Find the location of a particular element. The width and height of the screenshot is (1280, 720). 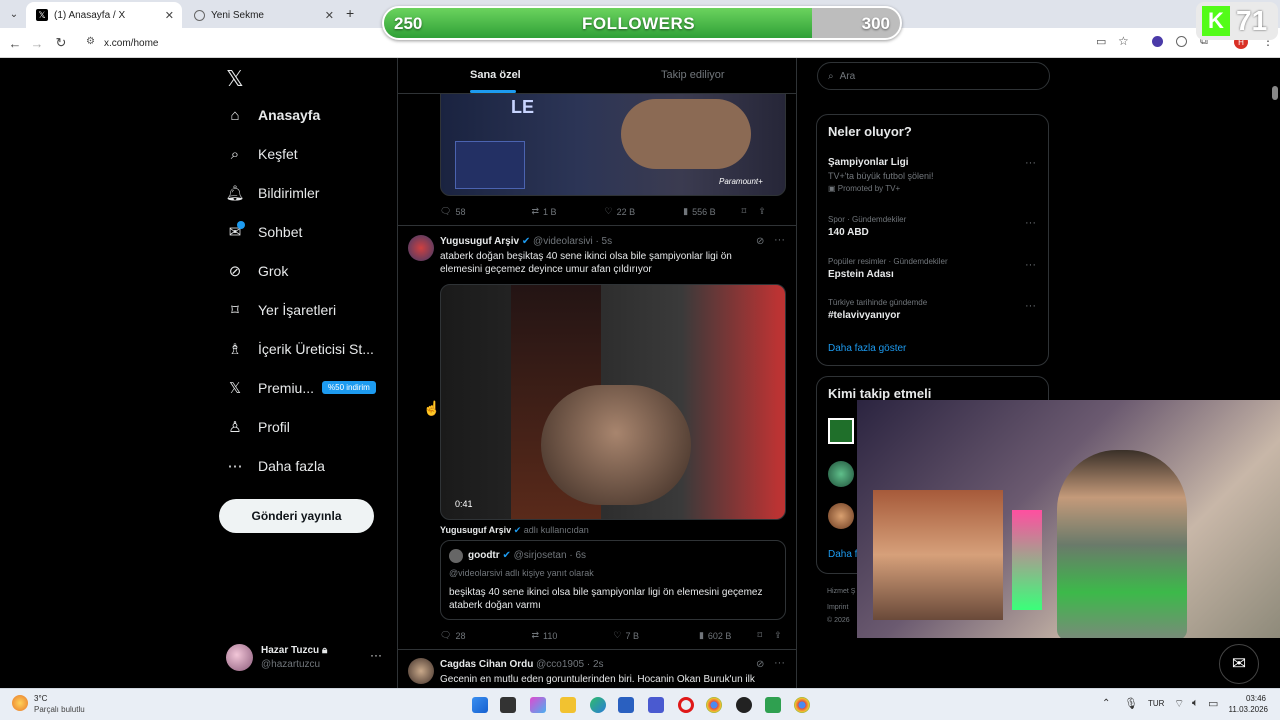

new-tab-plus-icon: + is located at coordinates (350, 13).